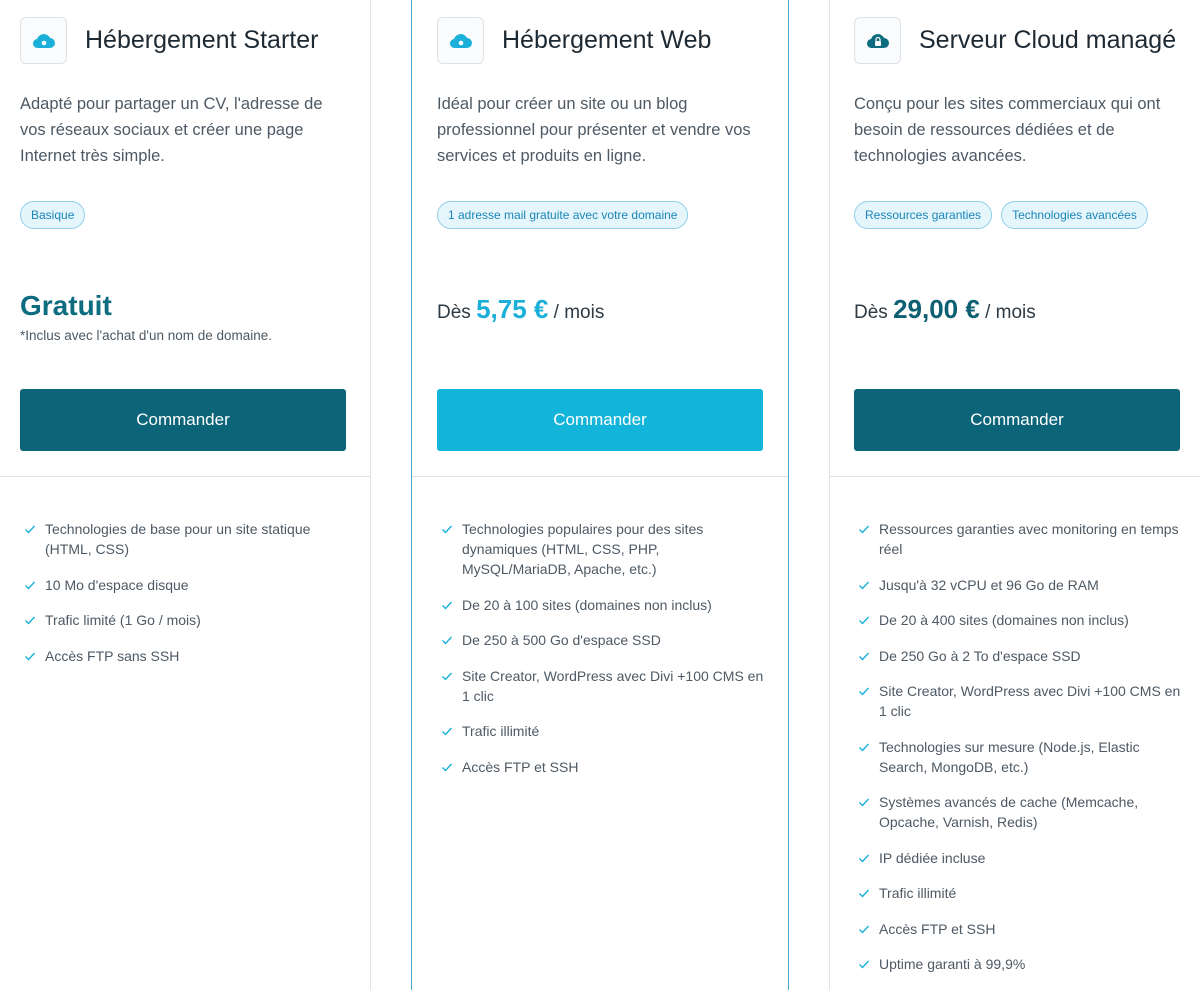  I want to click on feature-item: Trafic limité (1 Go / mois), so click(187, 620).